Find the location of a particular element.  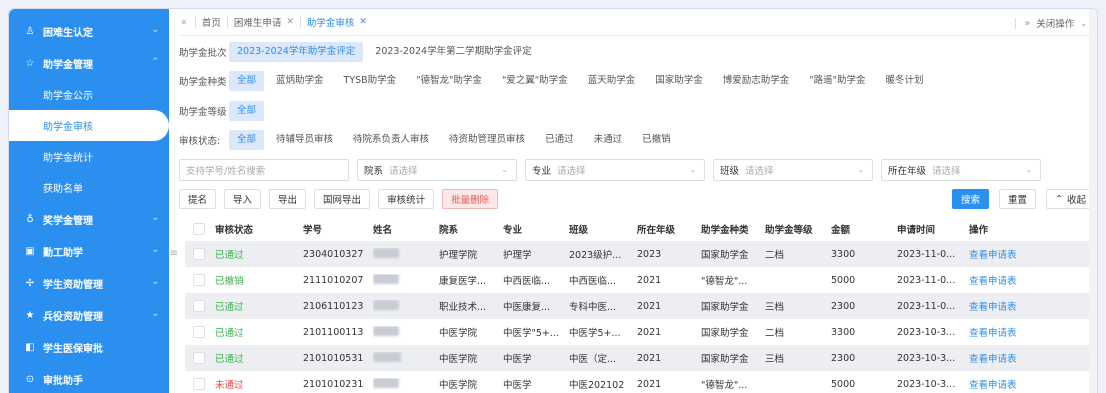

grade-select: 所在年级 请选择 ⌄ is located at coordinates (961, 170).